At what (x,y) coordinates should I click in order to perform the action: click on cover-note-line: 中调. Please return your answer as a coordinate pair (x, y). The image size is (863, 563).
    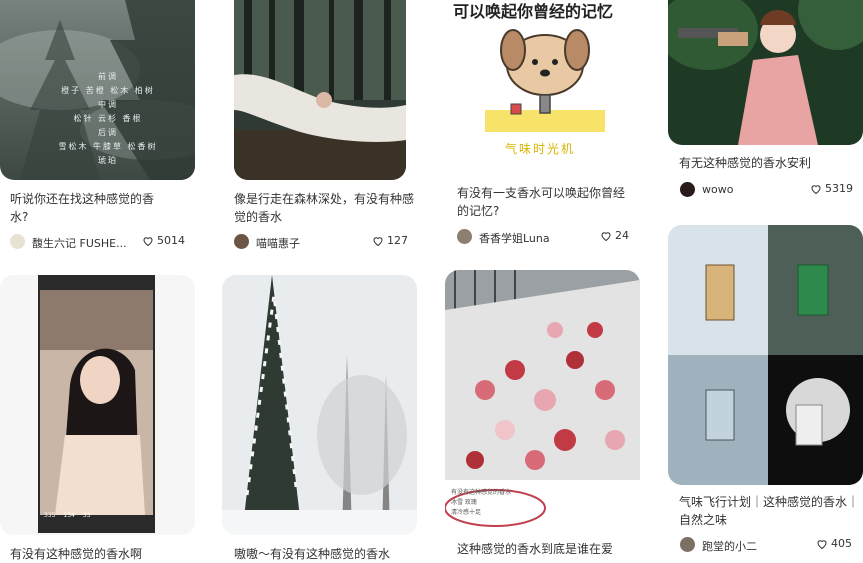
    Looking at the image, I should click on (108, 104).